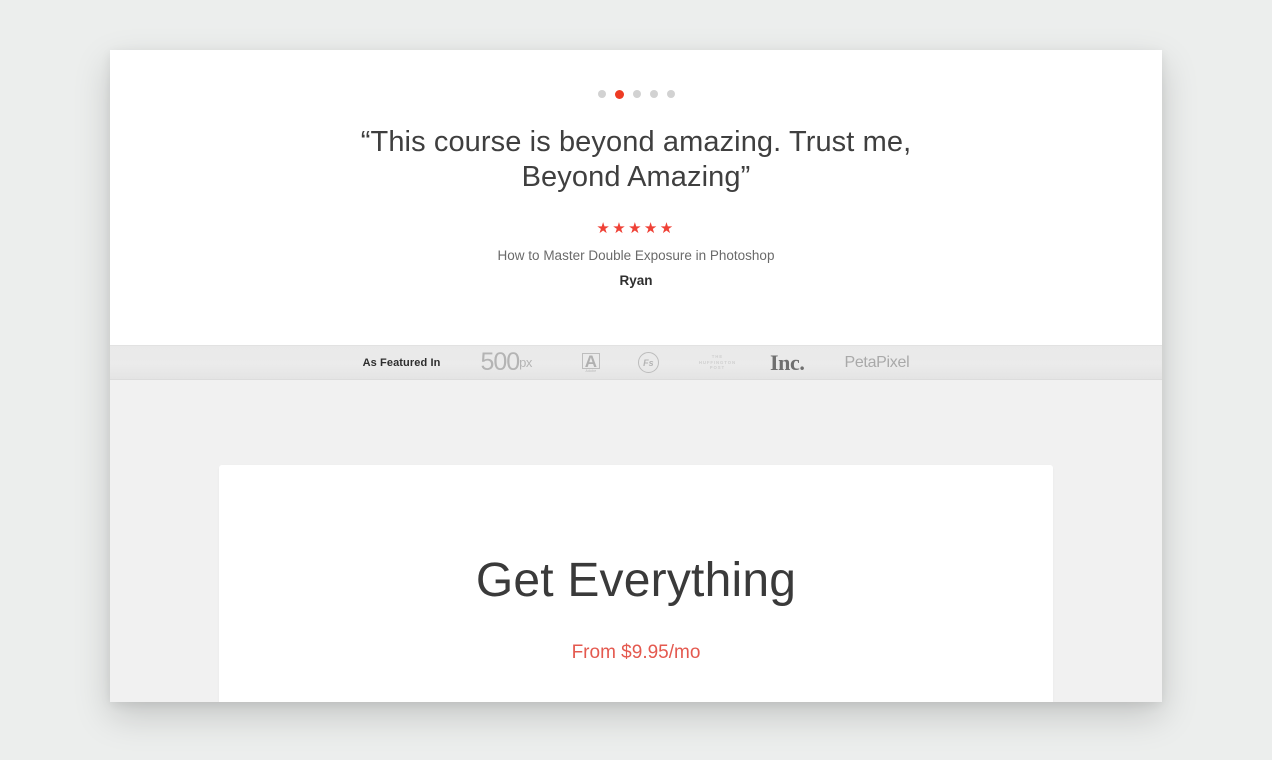 This screenshot has height=760, width=1272. I want to click on petapixel-logo: PetaPixel, so click(877, 362).